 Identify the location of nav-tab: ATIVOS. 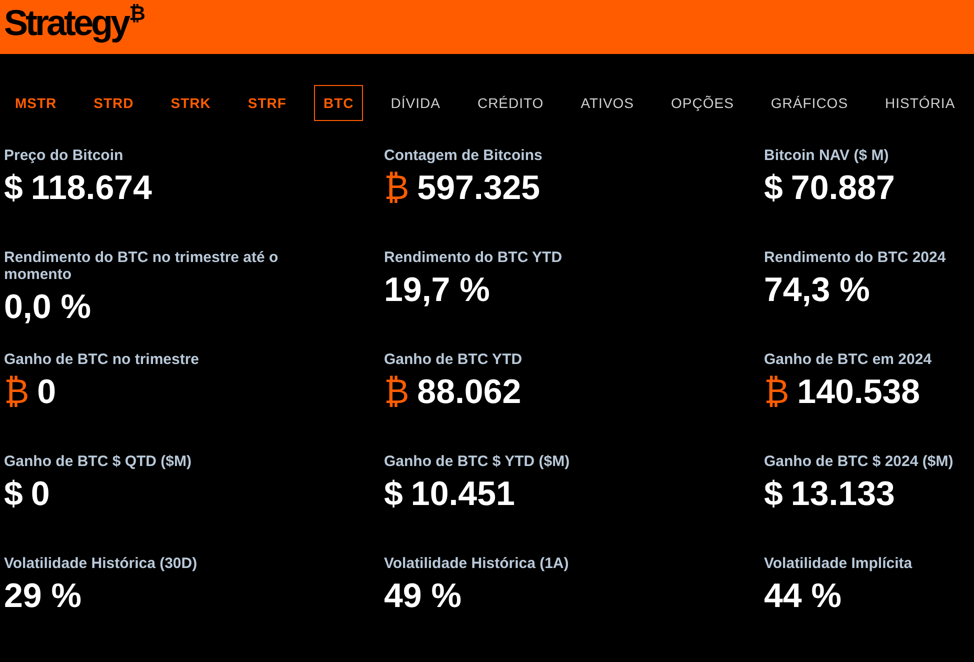
(608, 103).